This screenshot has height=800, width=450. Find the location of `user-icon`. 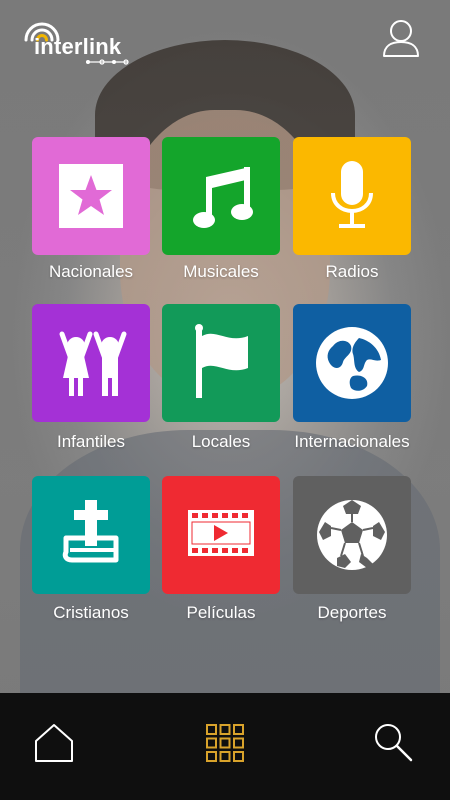

user-icon is located at coordinates (401, 38).